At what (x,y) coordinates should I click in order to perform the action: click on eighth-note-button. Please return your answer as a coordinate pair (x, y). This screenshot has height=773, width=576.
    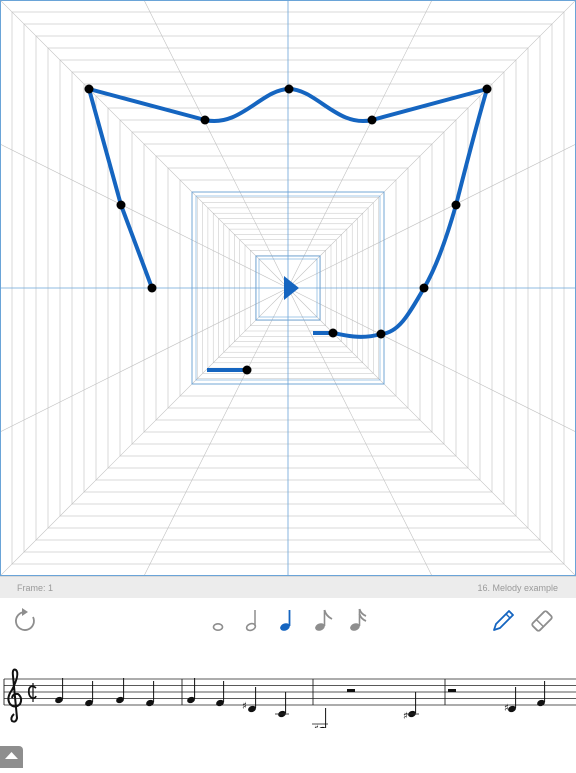
    Looking at the image, I should click on (323, 621).